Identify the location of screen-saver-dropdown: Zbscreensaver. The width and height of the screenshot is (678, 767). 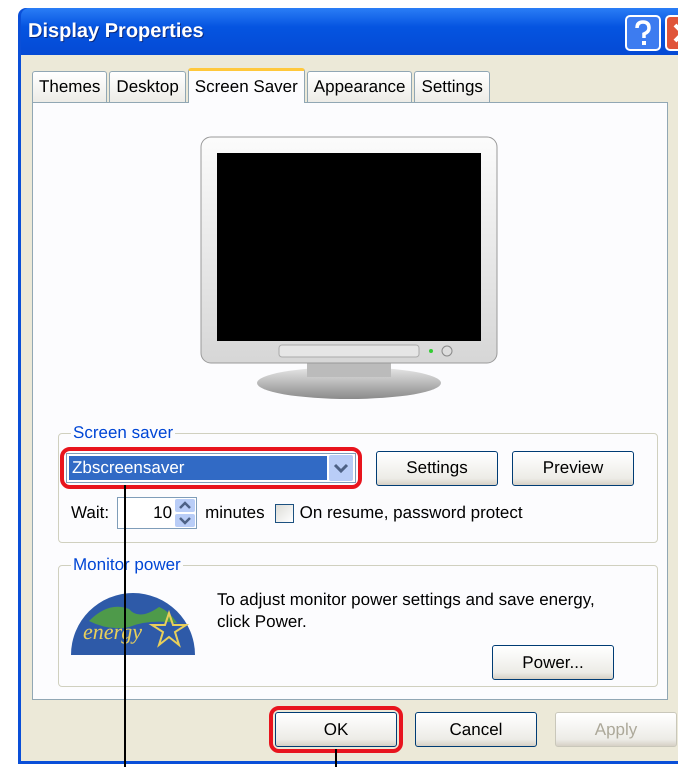
(211, 468).